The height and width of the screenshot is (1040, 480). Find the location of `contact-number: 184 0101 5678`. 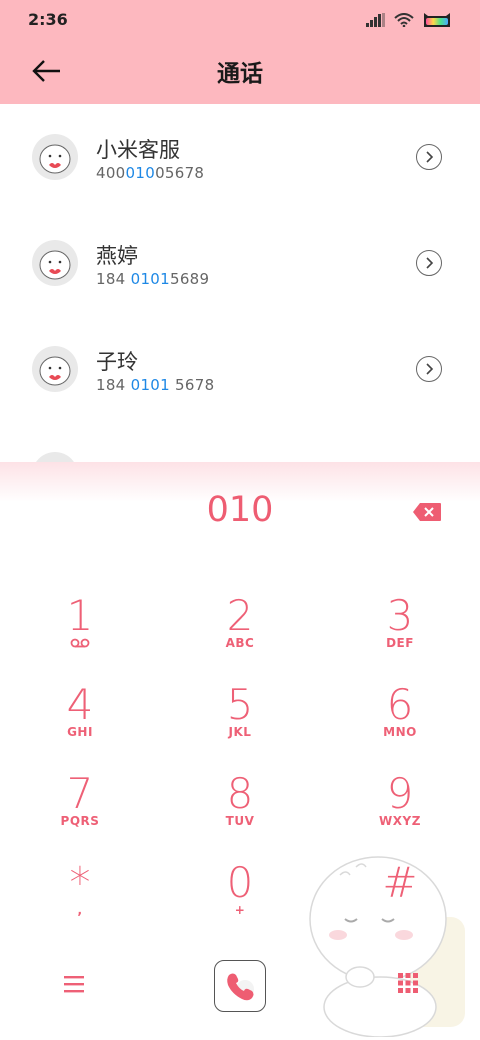

contact-number: 184 0101 5678 is located at coordinates (155, 385).